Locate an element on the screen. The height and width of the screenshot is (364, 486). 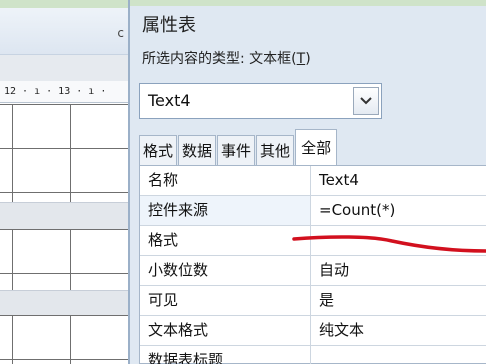
property-row: 小数位数 自动 is located at coordinates (313, 271).